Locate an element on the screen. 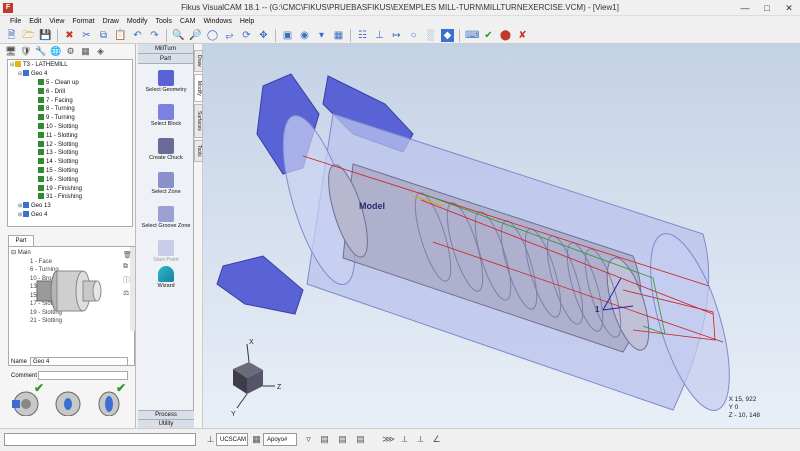 The image size is (800, 451). cut-icon: ✂ is located at coordinates (86, 35).